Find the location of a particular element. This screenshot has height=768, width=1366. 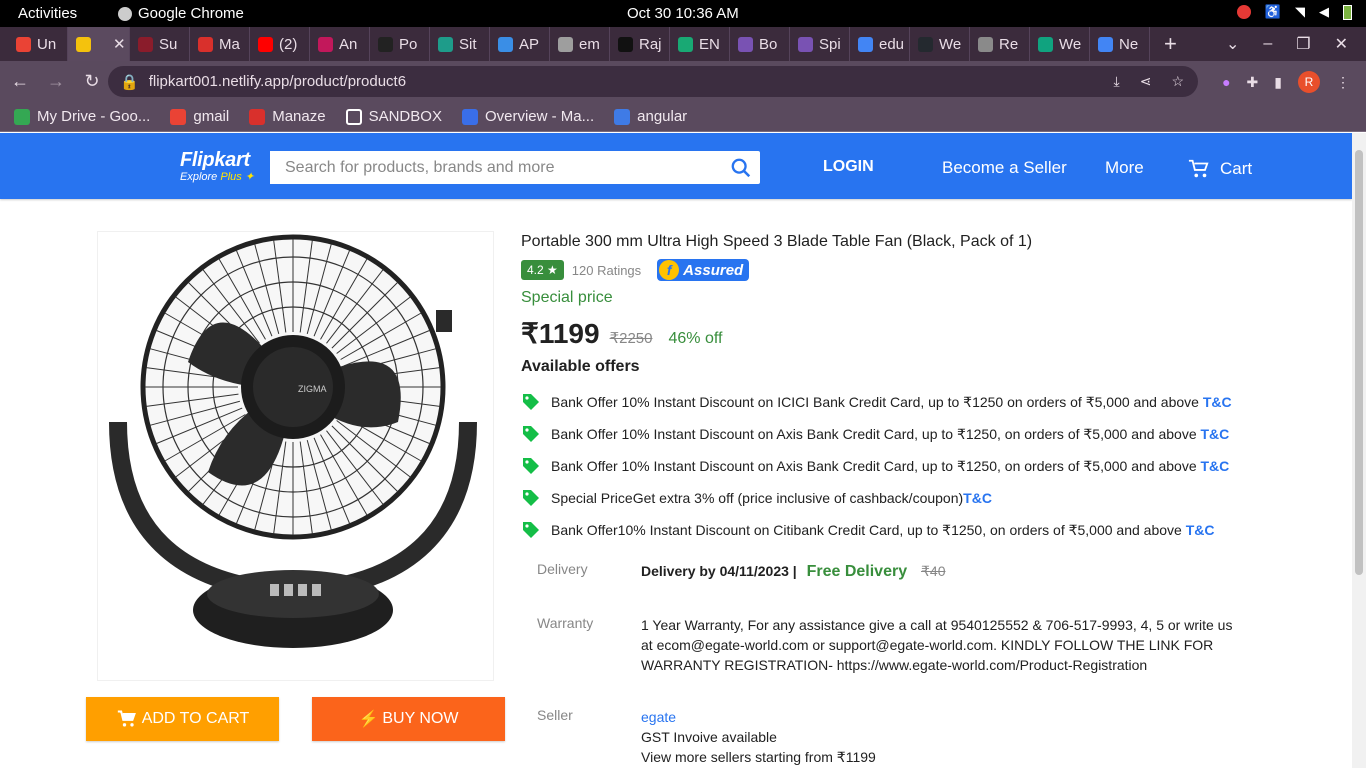

seller-name-link: egate is located at coordinates (941, 717).